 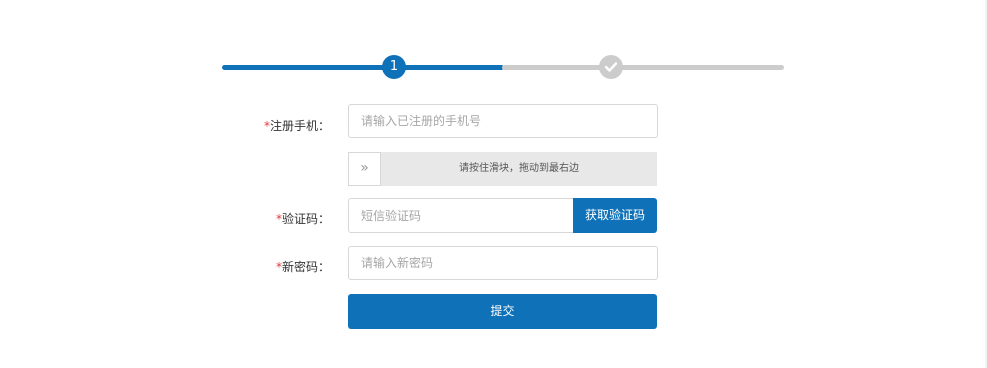 I want to click on progress-stepper: 1, so click(x=503, y=67).